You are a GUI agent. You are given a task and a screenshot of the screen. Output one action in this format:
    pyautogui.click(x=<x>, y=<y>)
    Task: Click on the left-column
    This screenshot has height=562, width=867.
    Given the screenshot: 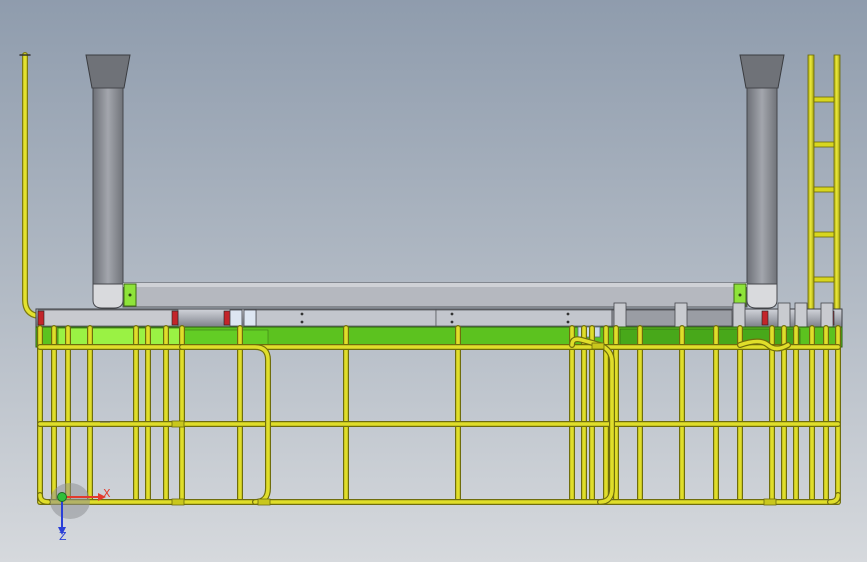 What is the action you would take?
    pyautogui.click(x=108, y=181)
    